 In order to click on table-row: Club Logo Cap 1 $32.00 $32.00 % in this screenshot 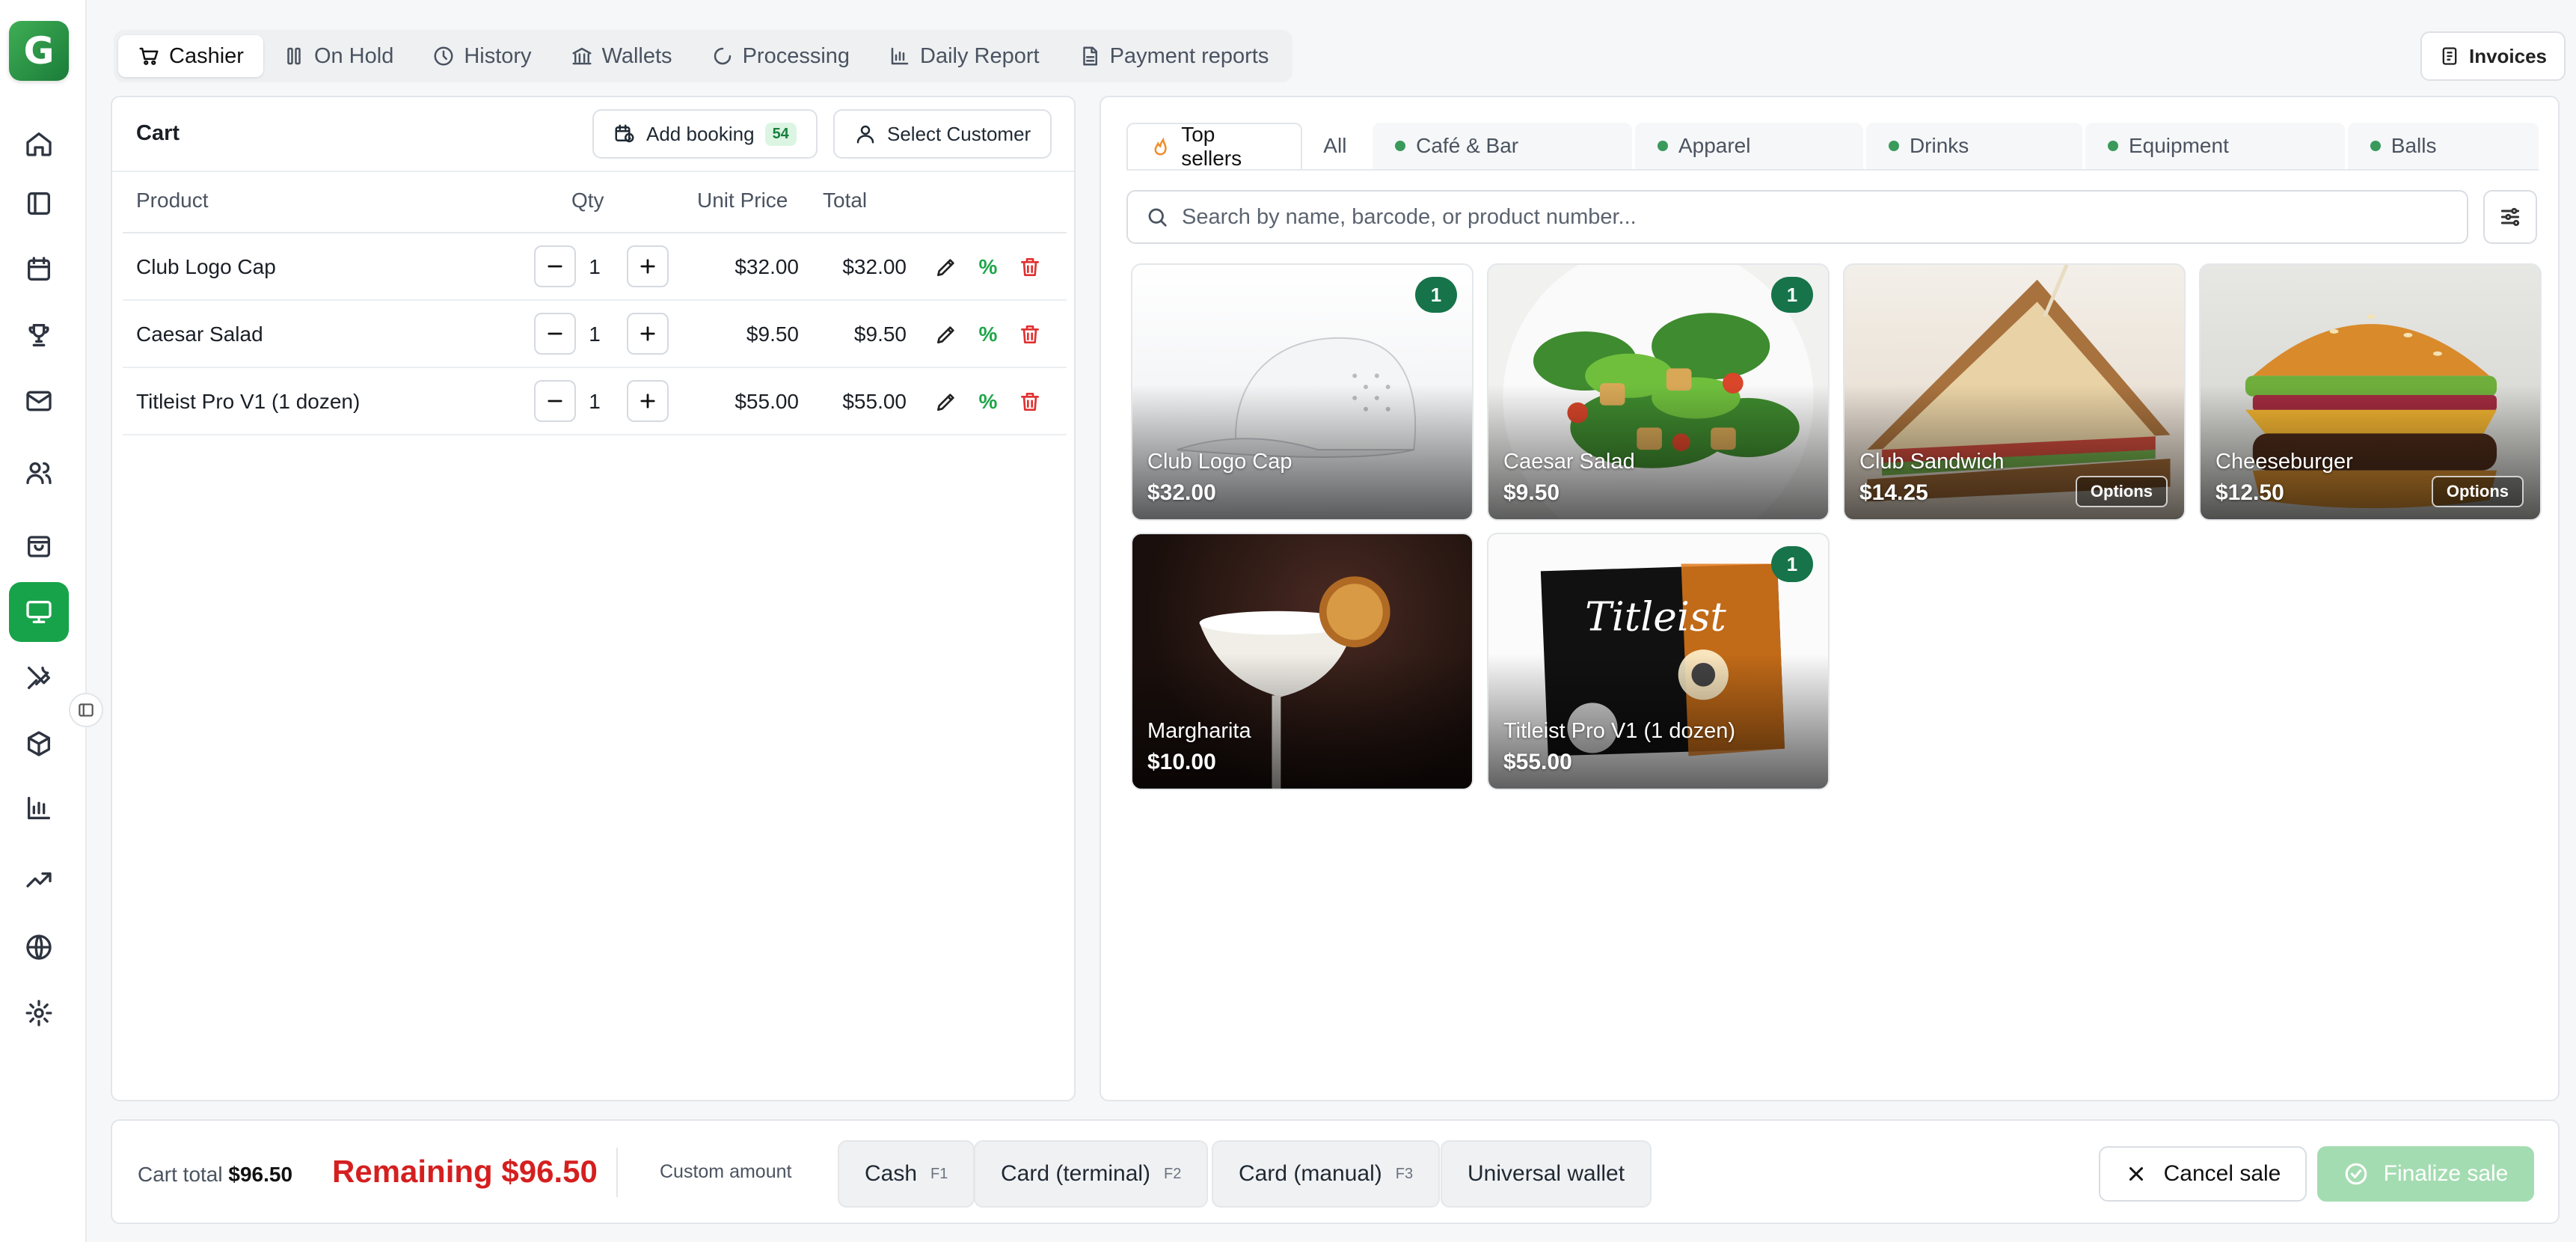, I will do `click(595, 267)`.